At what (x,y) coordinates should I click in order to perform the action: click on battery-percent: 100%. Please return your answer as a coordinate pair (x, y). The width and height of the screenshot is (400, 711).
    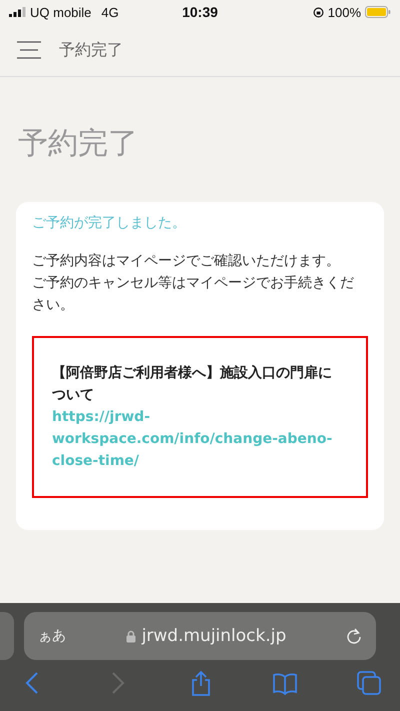
    Looking at the image, I should click on (344, 12).